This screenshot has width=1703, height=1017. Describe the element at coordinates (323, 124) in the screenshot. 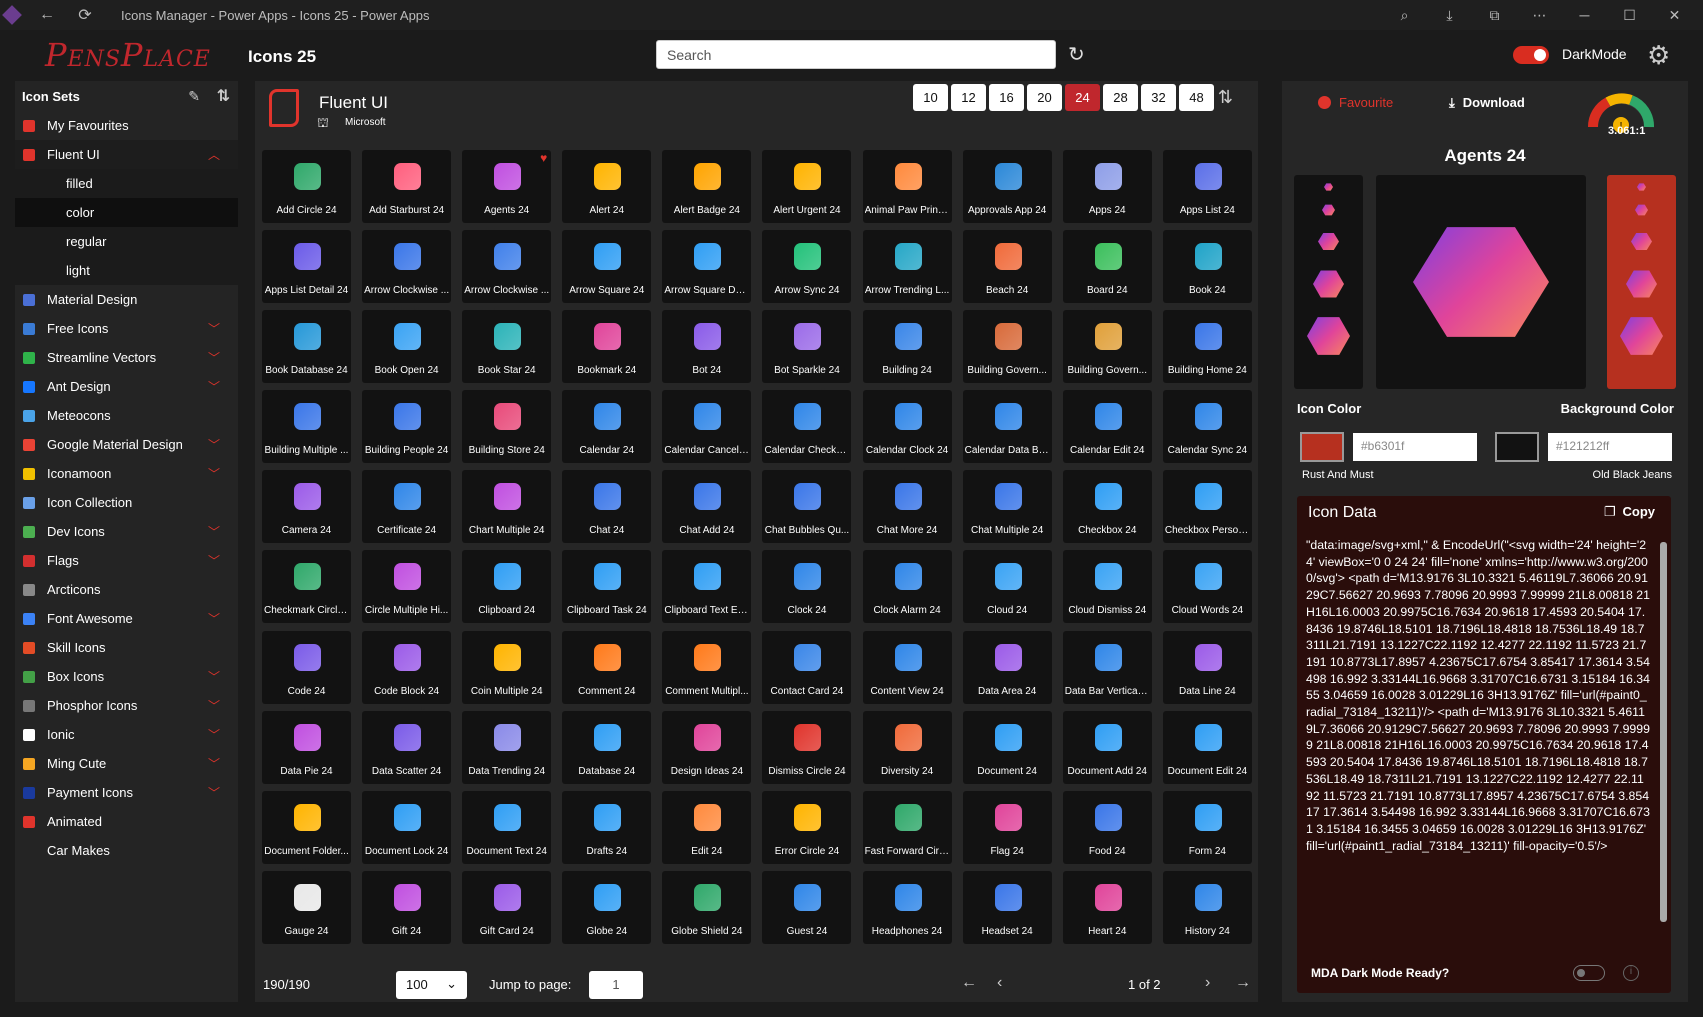

I see `github-icon: ⛫` at that location.